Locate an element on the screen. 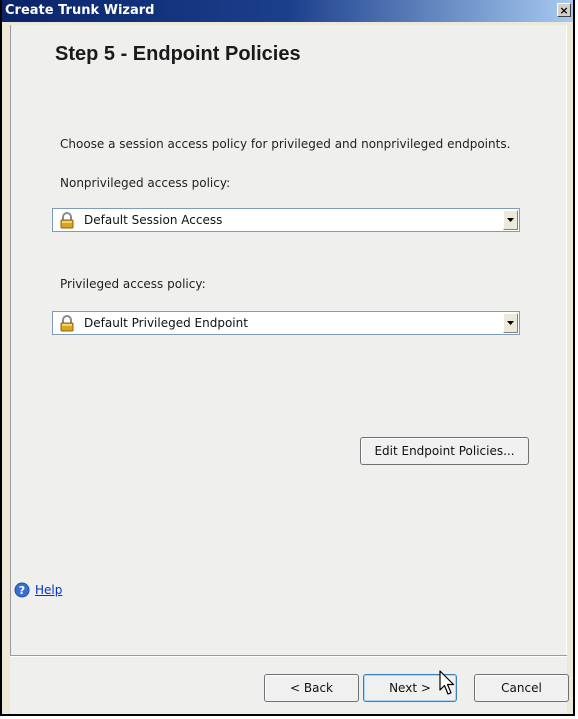 The image size is (578, 719). help-icon: ? is located at coordinates (22, 590).